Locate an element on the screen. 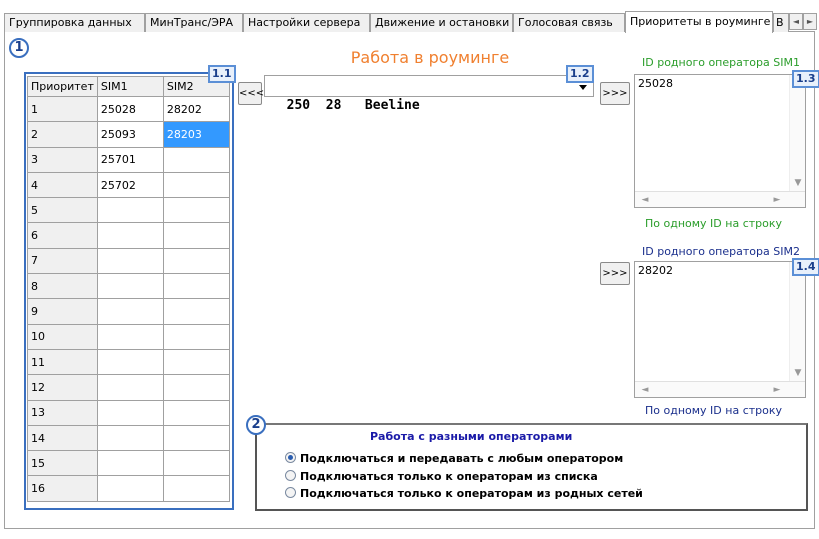 The image size is (819, 539). sim1-vscrollbar: ▼ is located at coordinates (797, 133).